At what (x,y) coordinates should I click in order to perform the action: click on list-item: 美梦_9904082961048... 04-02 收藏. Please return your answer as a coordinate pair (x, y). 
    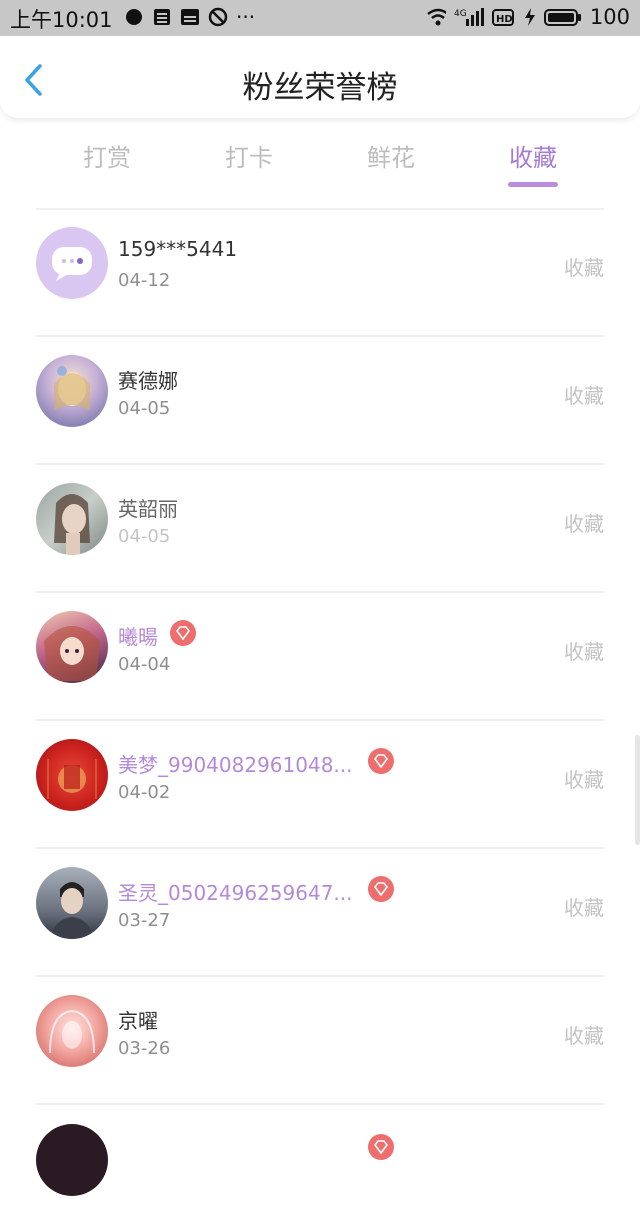
    Looking at the image, I should click on (320, 784).